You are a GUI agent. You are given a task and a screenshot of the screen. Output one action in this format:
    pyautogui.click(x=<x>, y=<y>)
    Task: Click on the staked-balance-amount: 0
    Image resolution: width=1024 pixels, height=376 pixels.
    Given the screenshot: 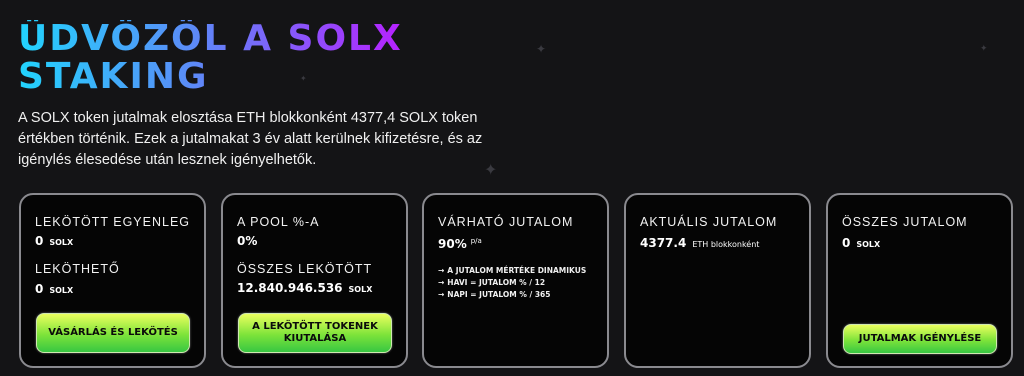 What is the action you would take?
    pyautogui.click(x=39, y=241)
    